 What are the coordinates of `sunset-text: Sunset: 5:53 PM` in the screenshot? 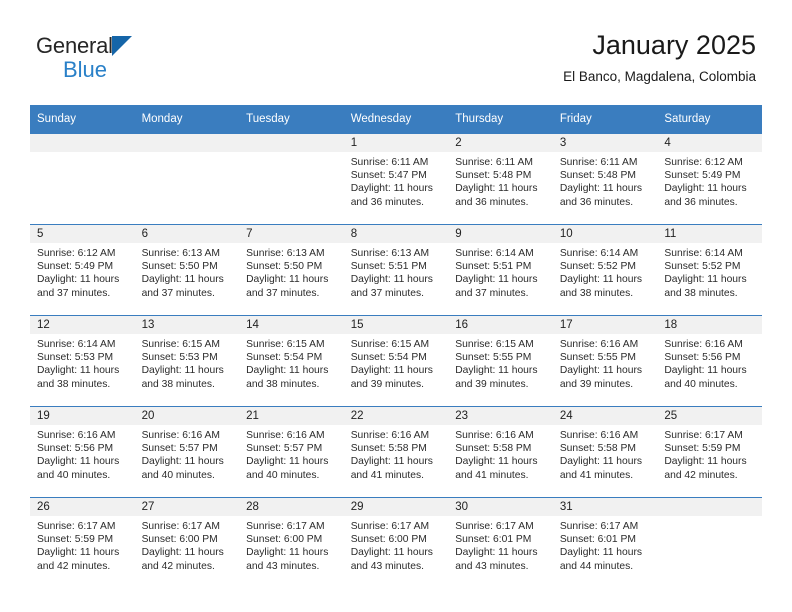 It's located at (179, 358).